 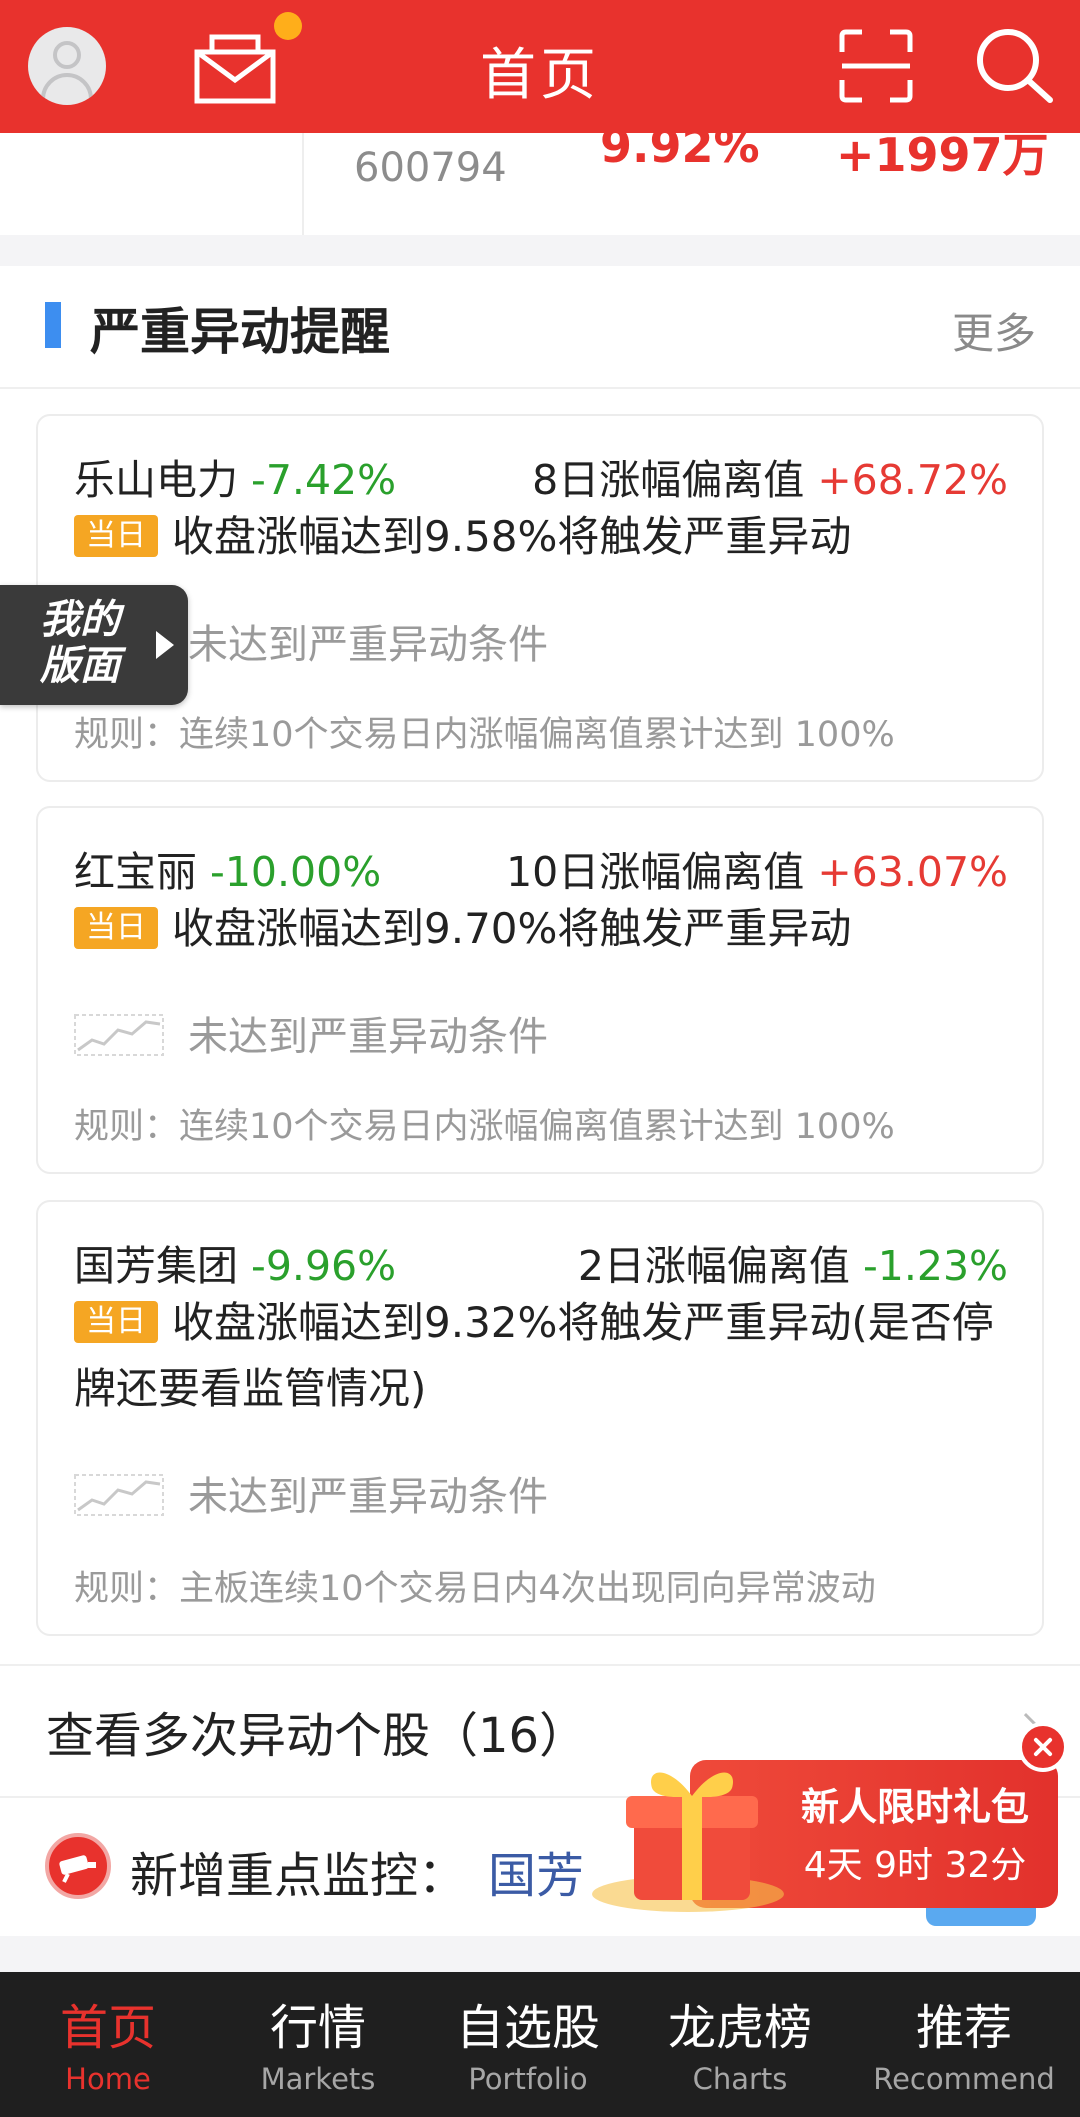 I want to click on tab-sublabel: Home, so click(x=108, y=2079).